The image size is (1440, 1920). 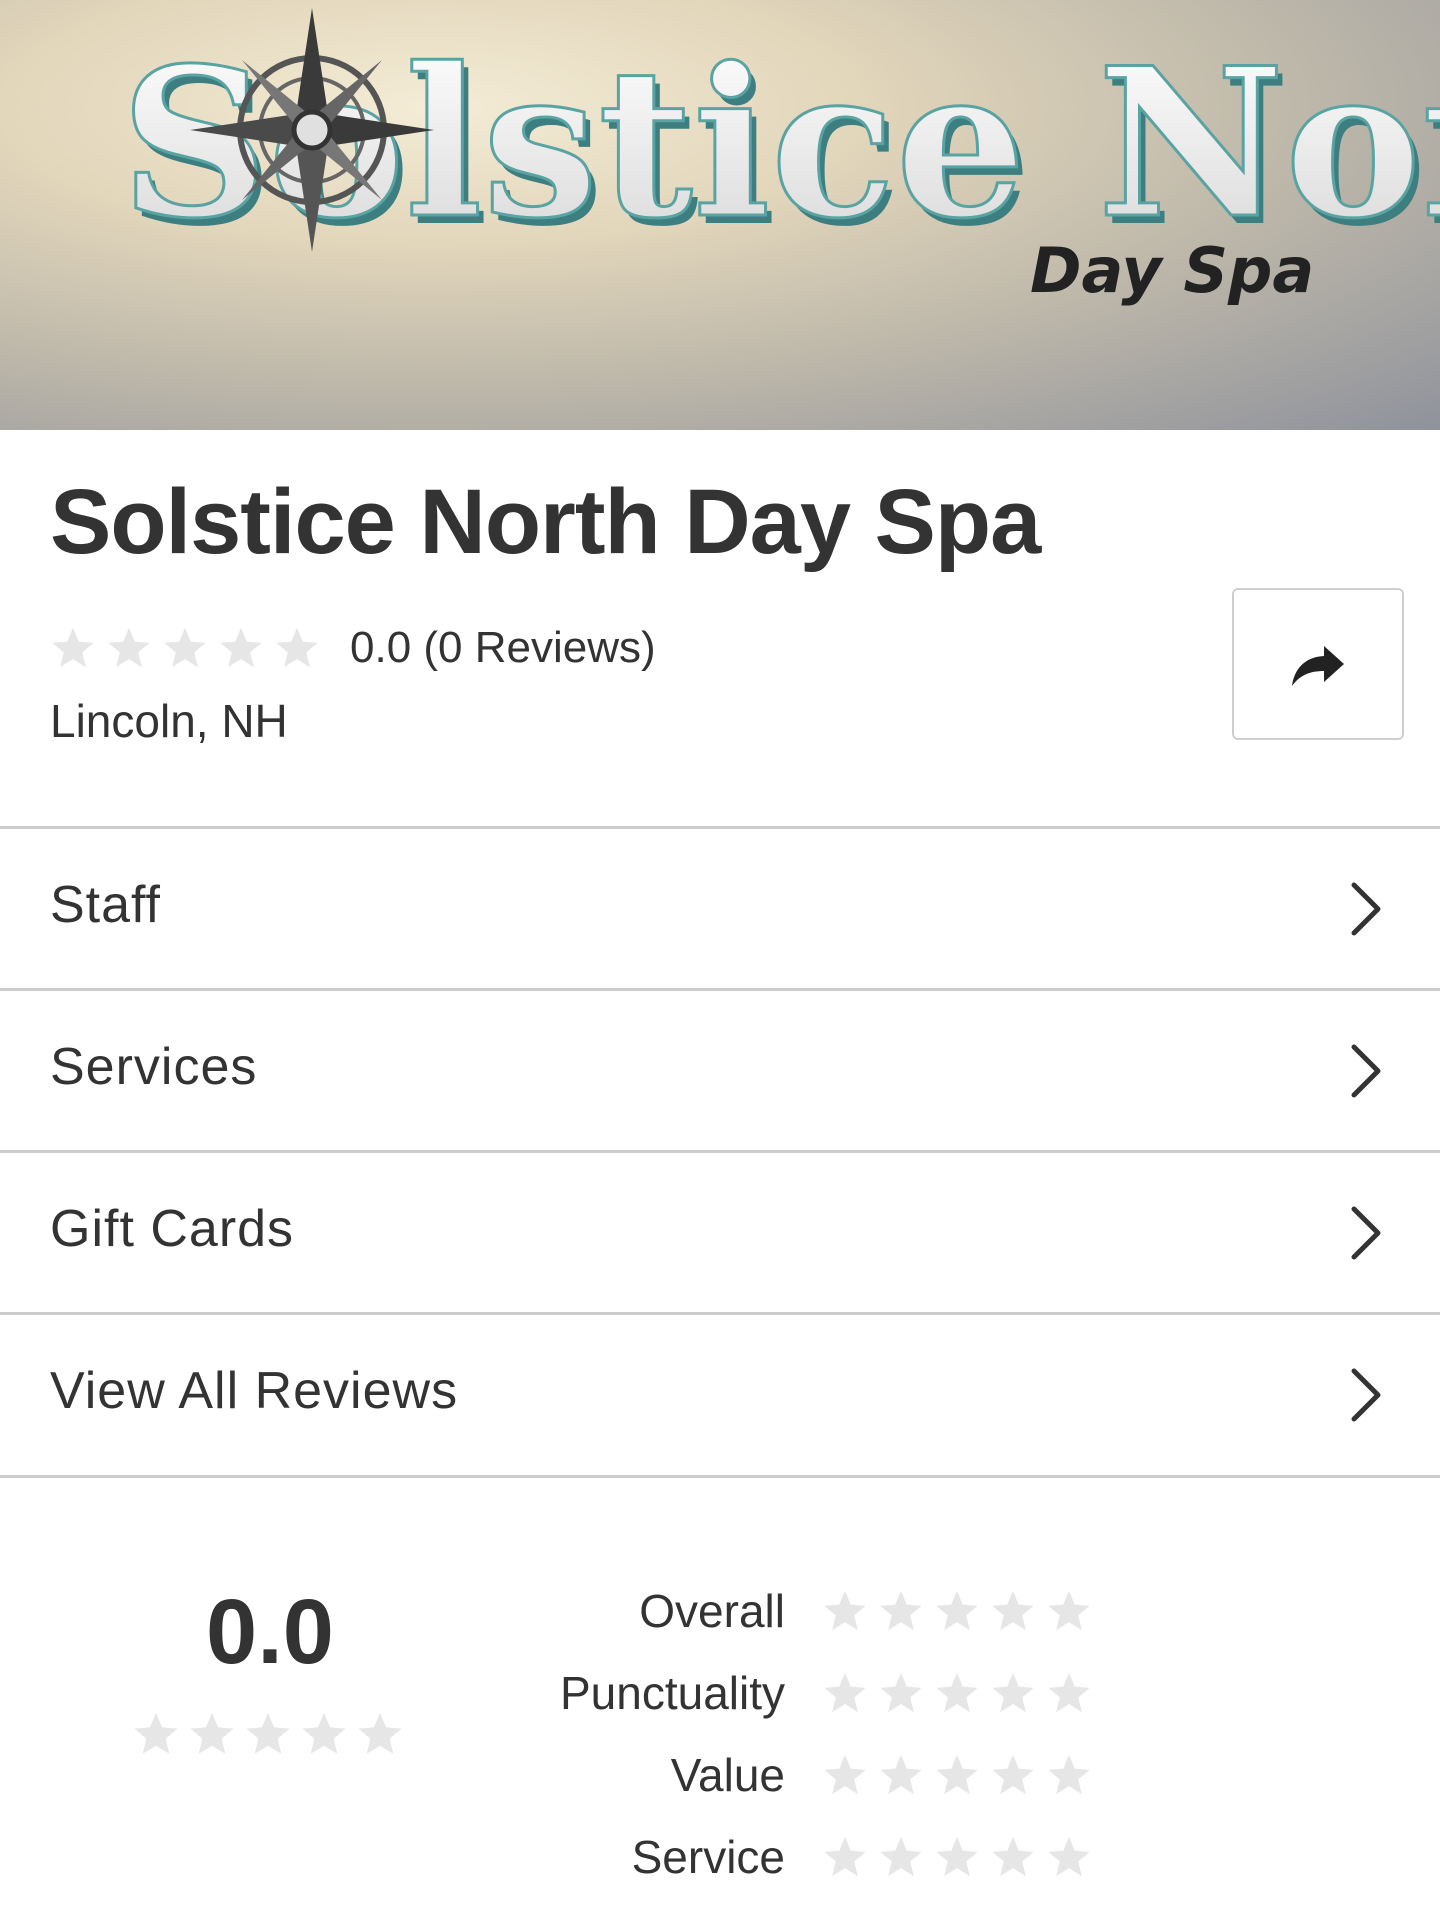 What do you see at coordinates (672, 1693) in the screenshot?
I see `category-label: Punctuality` at bounding box center [672, 1693].